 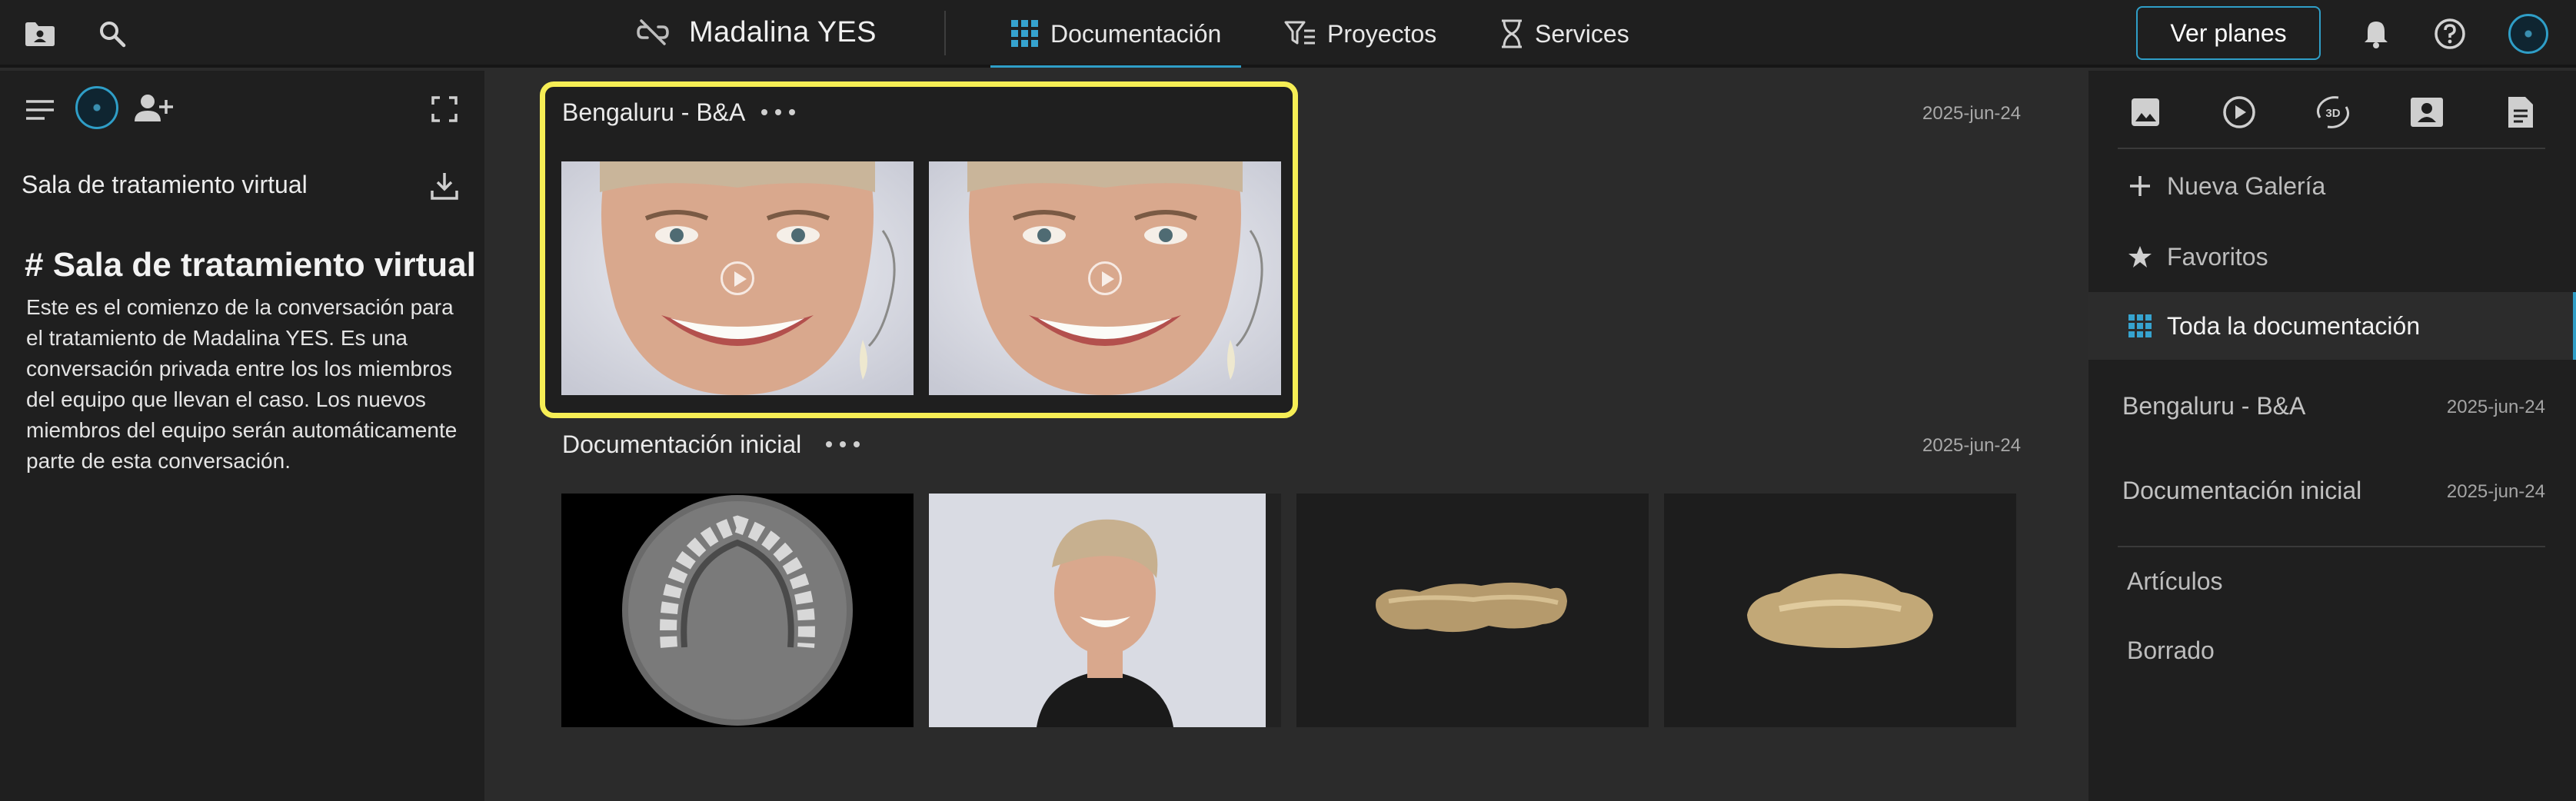 I want to click on all-documentation-label: Toda la documentación, so click(x=2294, y=326).